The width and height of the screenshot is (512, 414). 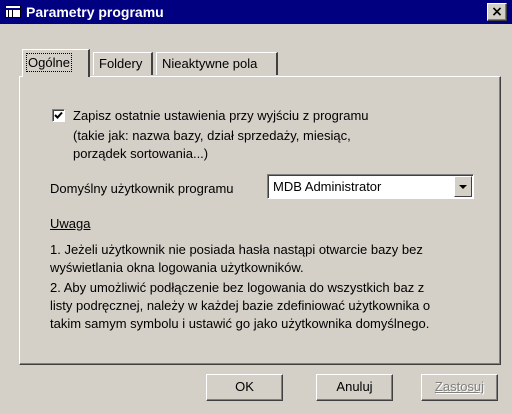 I want to click on window-title: Parametry programu, so click(x=95, y=12).